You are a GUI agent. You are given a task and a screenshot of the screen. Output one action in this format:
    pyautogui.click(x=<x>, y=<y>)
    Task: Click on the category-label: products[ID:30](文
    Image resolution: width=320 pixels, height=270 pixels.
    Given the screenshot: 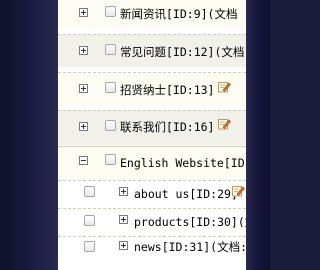 What is the action you would take?
    pyautogui.click(x=190, y=222)
    